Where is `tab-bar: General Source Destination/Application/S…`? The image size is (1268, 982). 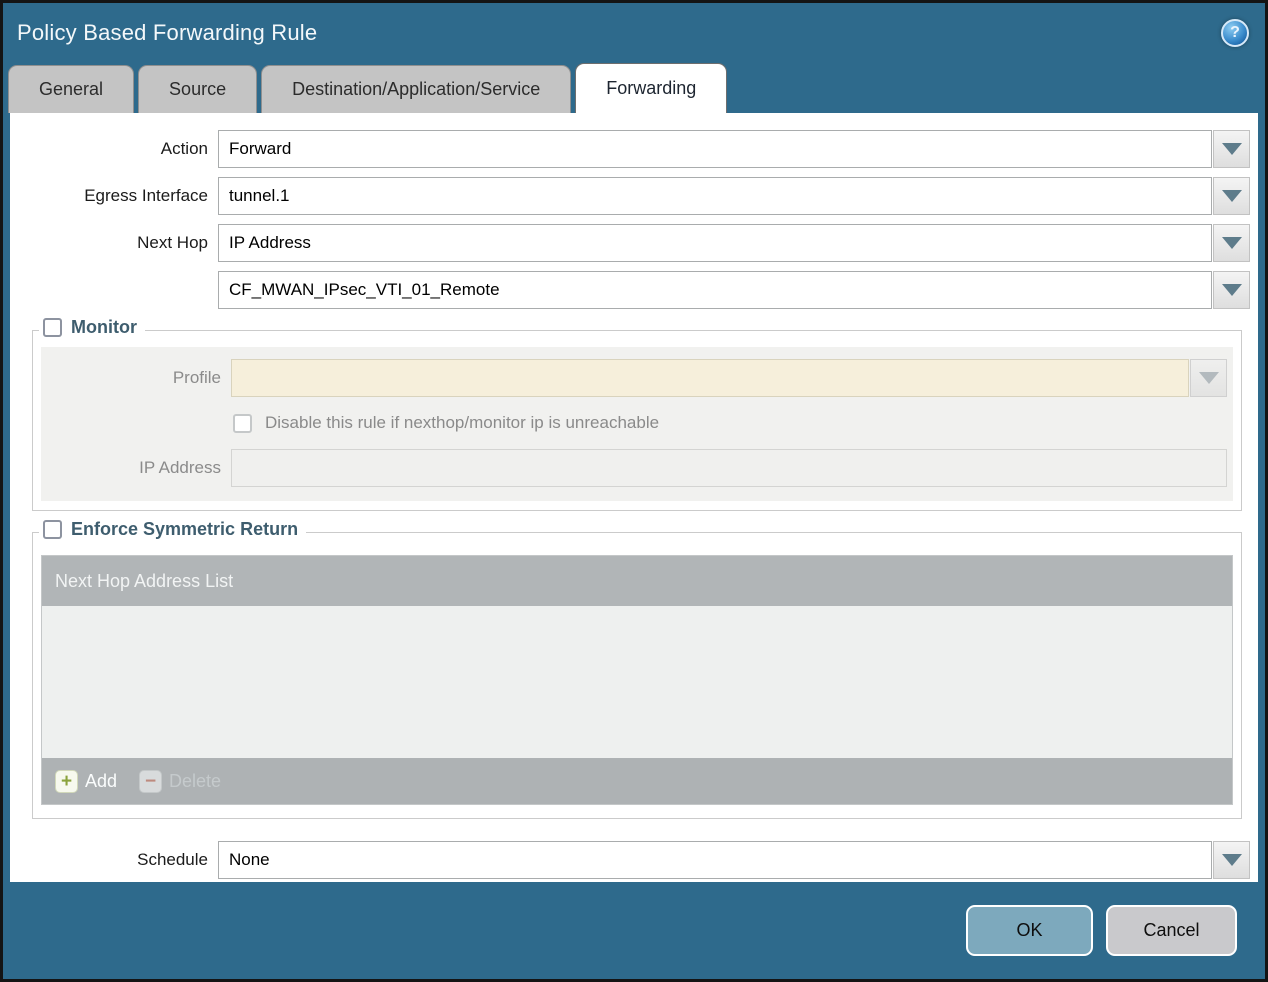 tab-bar: General Source Destination/Application/S… is located at coordinates (634, 88).